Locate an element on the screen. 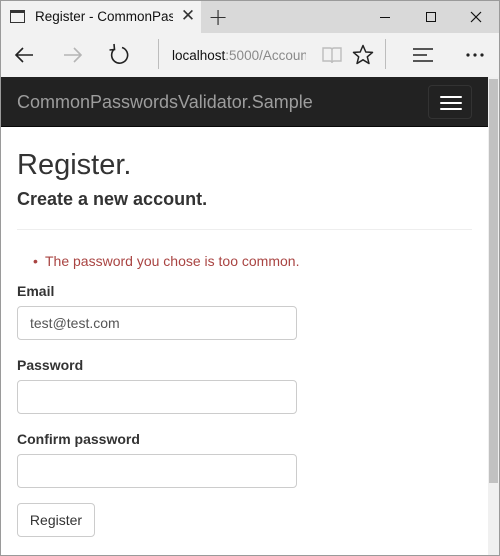 Image resolution: width=500 pixels, height=556 pixels. maximize-button is located at coordinates (431, 17).